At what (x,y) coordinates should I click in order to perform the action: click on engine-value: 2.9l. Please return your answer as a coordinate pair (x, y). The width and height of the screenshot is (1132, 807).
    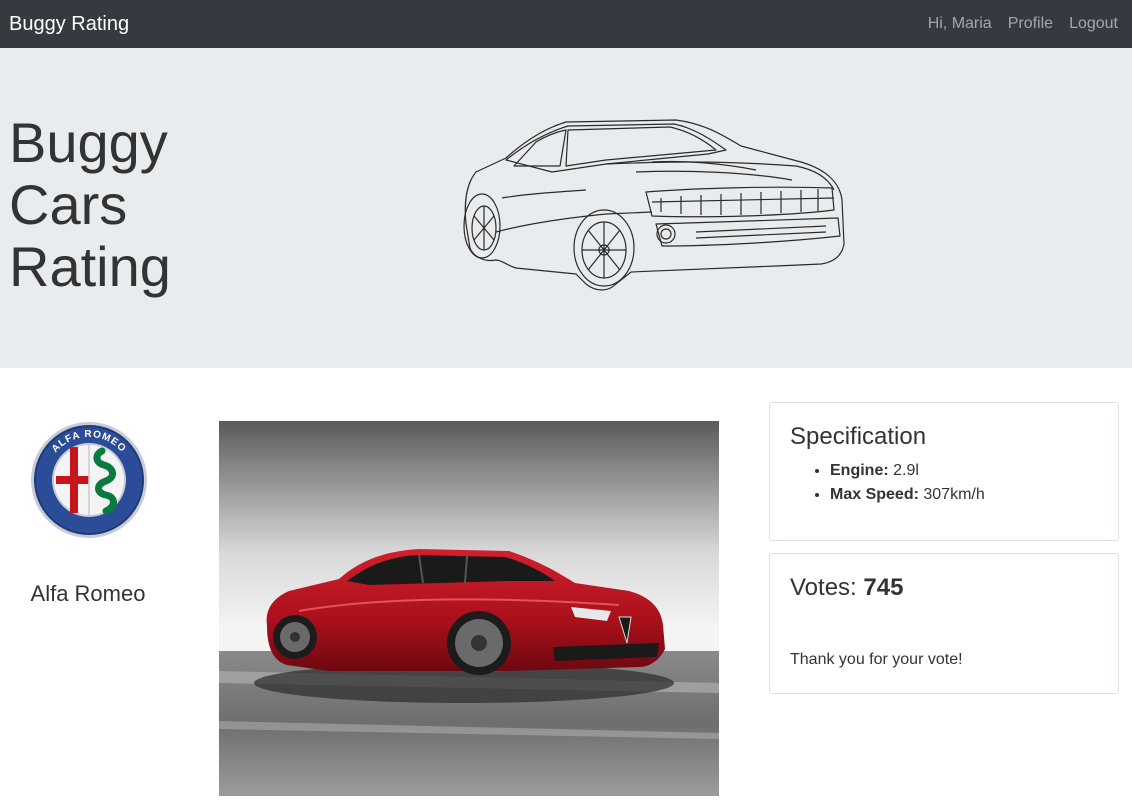
    Looking at the image, I should click on (906, 470).